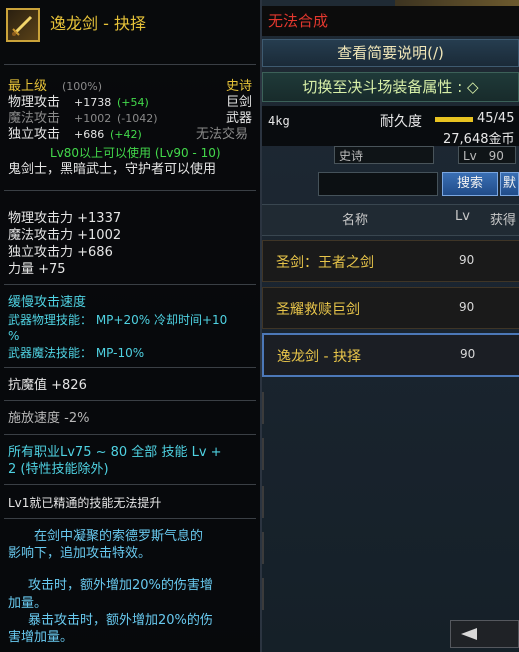  What do you see at coordinates (60, 252) in the screenshot?
I see `stat-ind: 独立攻击力 +686` at bounding box center [60, 252].